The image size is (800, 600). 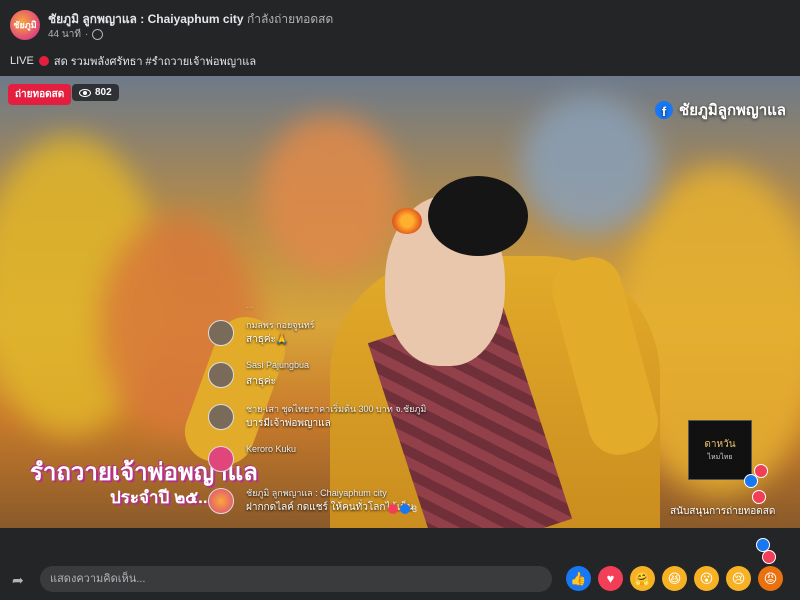 What do you see at coordinates (25, 25) in the screenshot?
I see `page-avatar: ชัยภูมิ` at bounding box center [25, 25].